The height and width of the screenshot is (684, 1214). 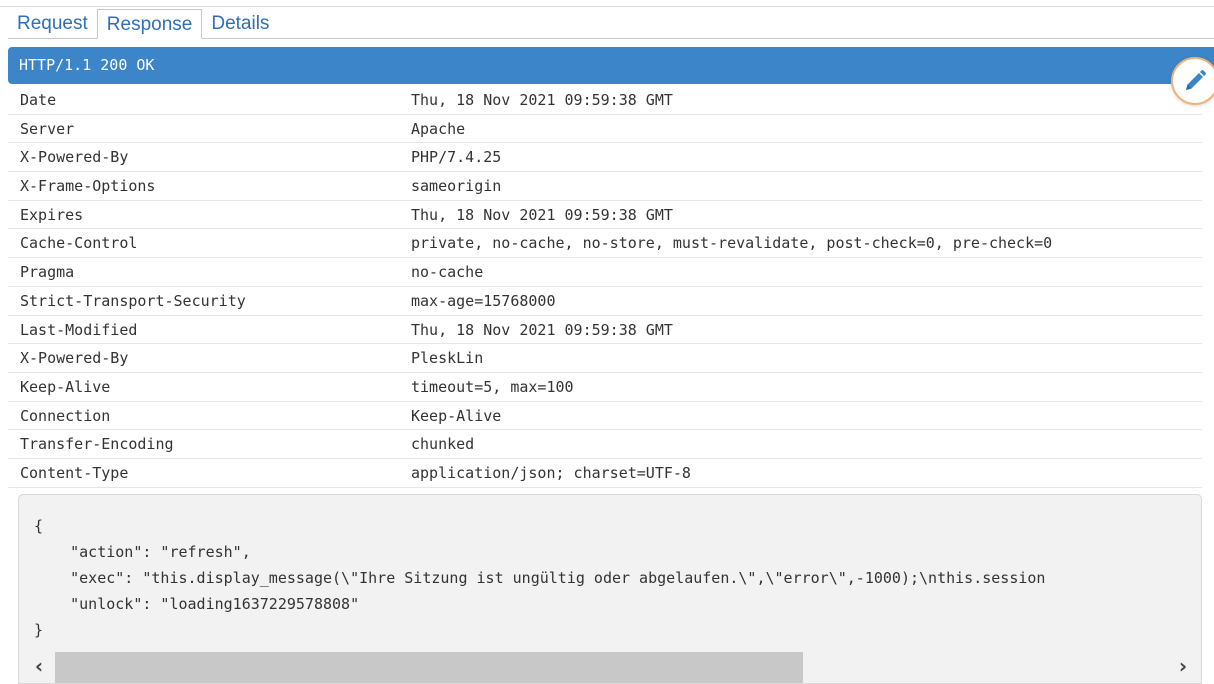 I want to click on header-name: Pragma, so click(x=47, y=272).